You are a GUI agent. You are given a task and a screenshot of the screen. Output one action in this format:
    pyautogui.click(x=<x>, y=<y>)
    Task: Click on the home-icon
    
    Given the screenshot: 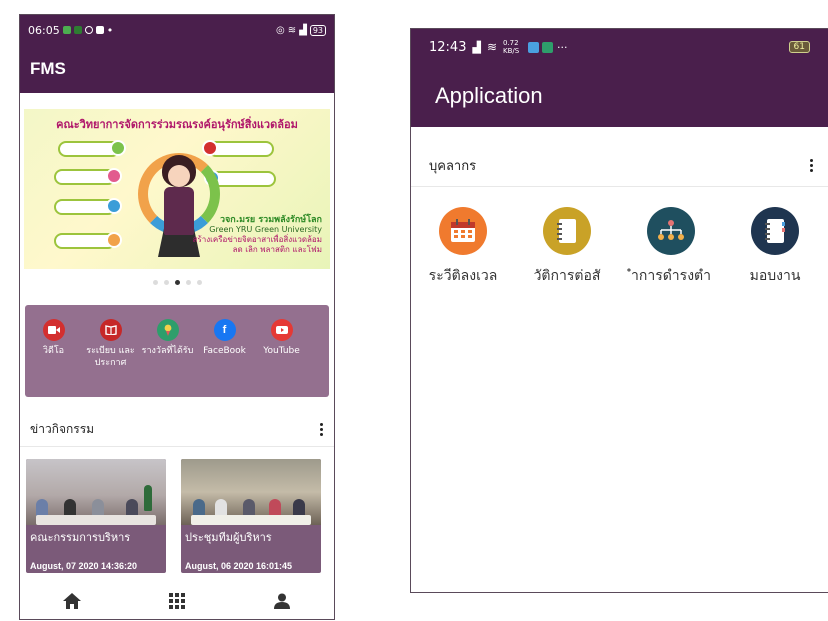 What is the action you would take?
    pyautogui.click(x=72, y=601)
    